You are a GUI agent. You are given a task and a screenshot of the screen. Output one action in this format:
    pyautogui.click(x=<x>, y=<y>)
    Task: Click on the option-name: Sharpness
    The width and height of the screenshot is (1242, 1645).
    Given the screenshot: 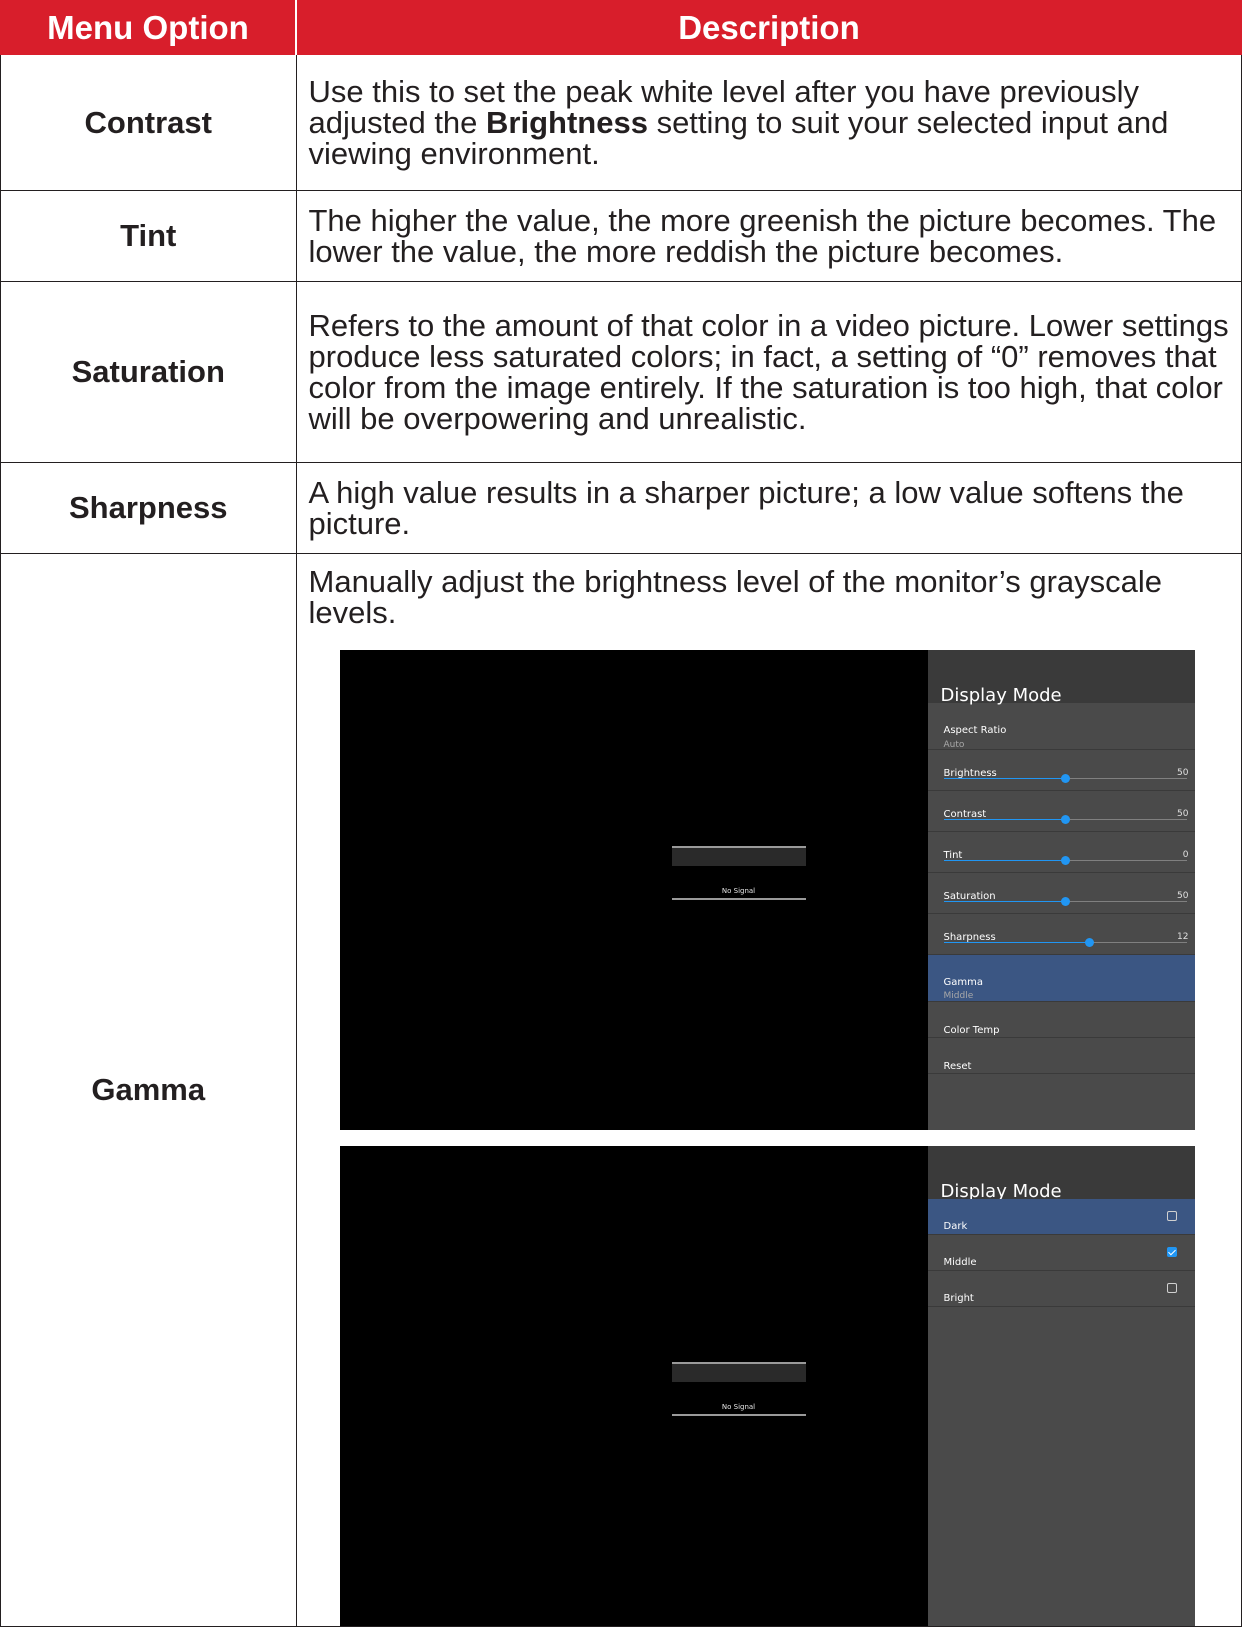 What is the action you would take?
    pyautogui.click(x=148, y=508)
    